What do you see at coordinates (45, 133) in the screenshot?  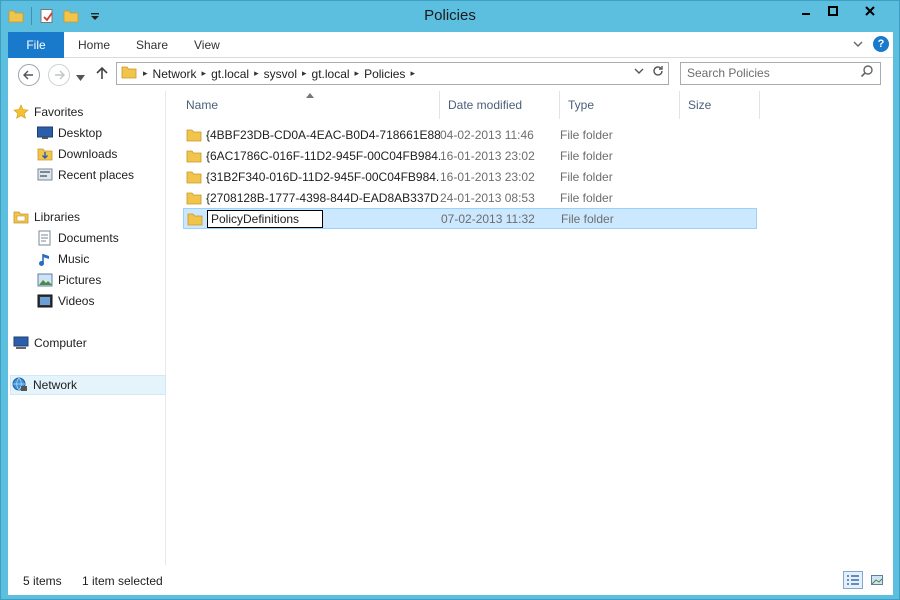 I see `desktop-icon` at bounding box center [45, 133].